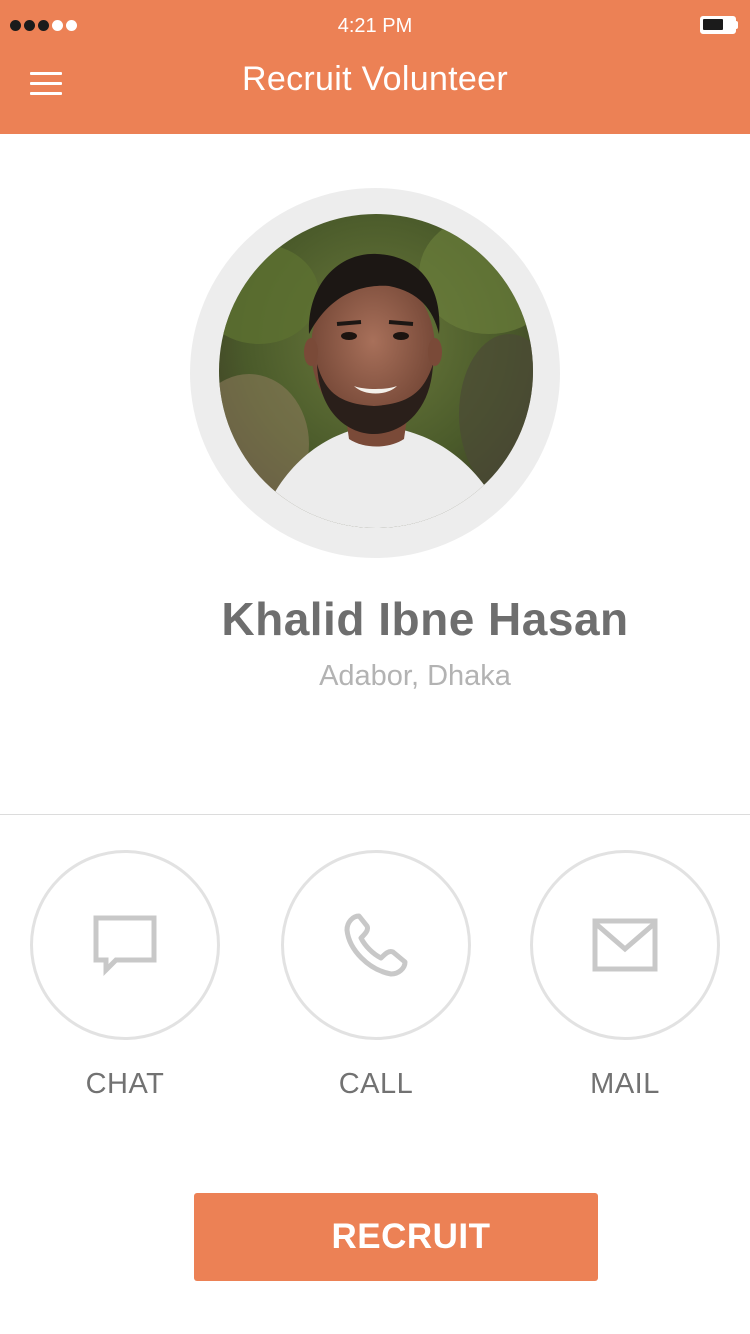 Image resolution: width=750 pixels, height=1334 pixels. I want to click on call-button, so click(376, 945).